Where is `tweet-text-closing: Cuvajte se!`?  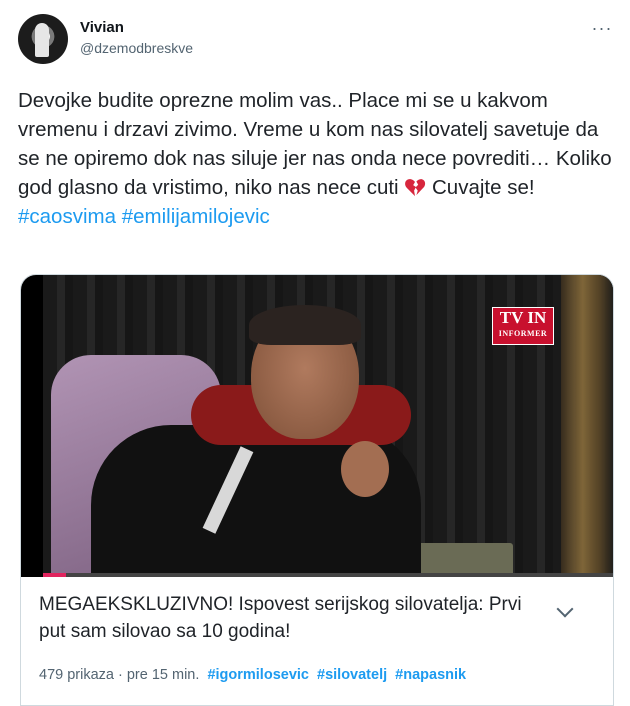 tweet-text-closing: Cuvajte se! is located at coordinates (480, 187).